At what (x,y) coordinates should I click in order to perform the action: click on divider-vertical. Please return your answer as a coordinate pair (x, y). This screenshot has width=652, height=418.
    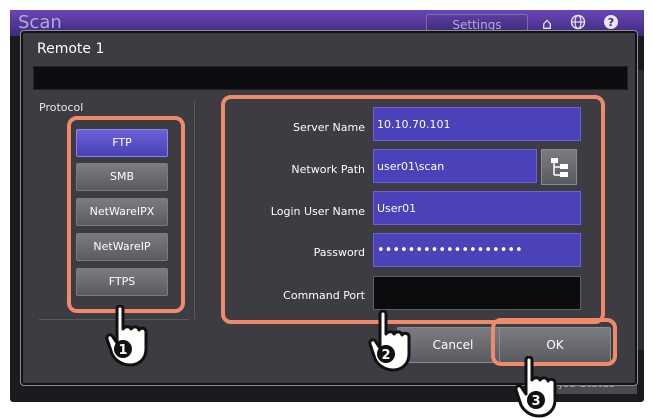
    Looking at the image, I should click on (194, 210).